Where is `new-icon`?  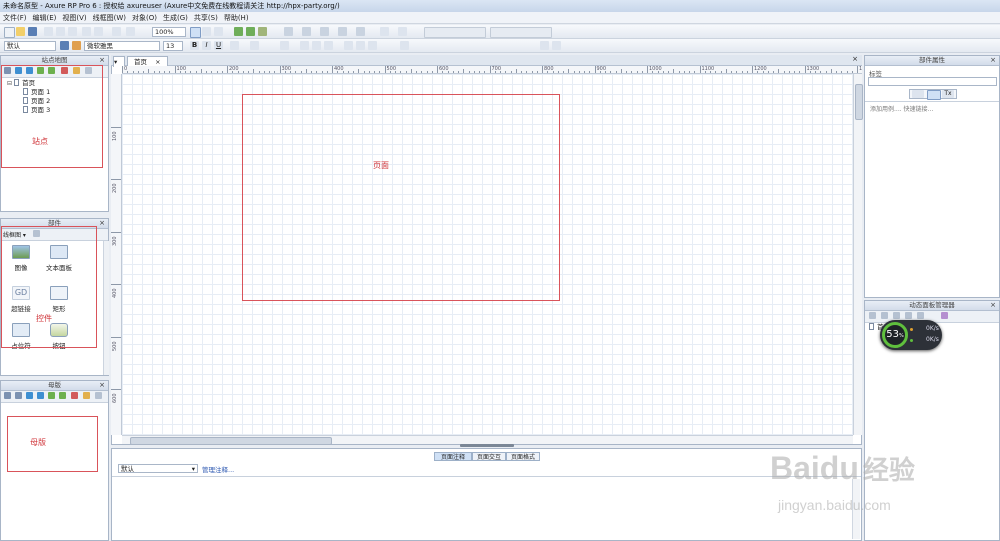
new-icon is located at coordinates (9, 32).